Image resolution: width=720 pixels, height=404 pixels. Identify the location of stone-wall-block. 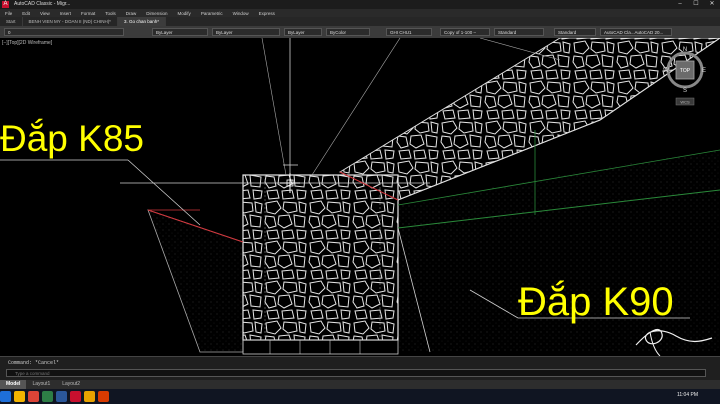
(320, 264).